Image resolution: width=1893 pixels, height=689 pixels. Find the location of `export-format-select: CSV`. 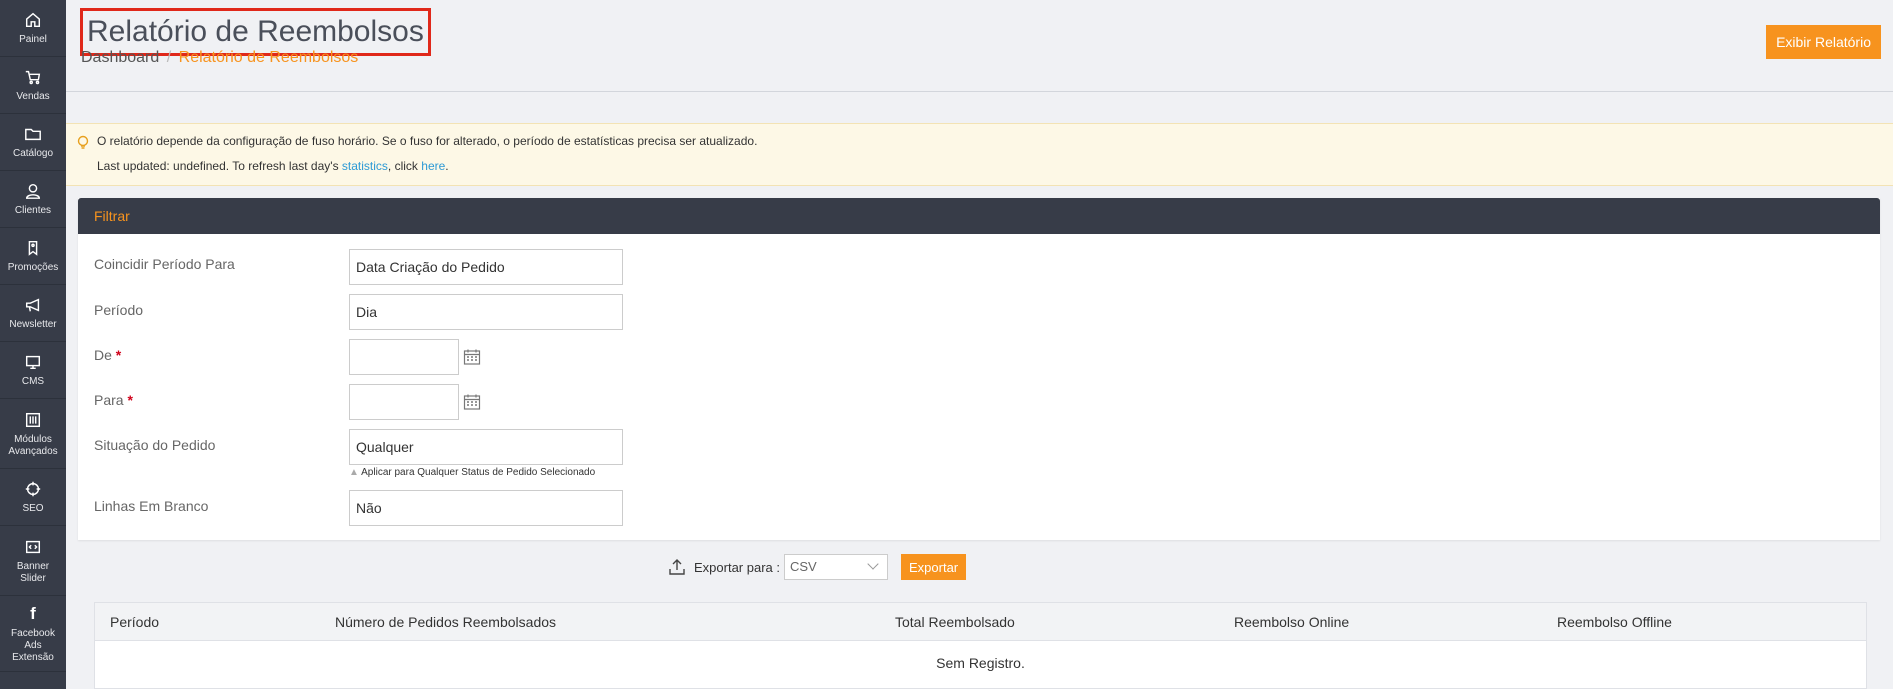

export-format-select: CSV is located at coordinates (836, 567).